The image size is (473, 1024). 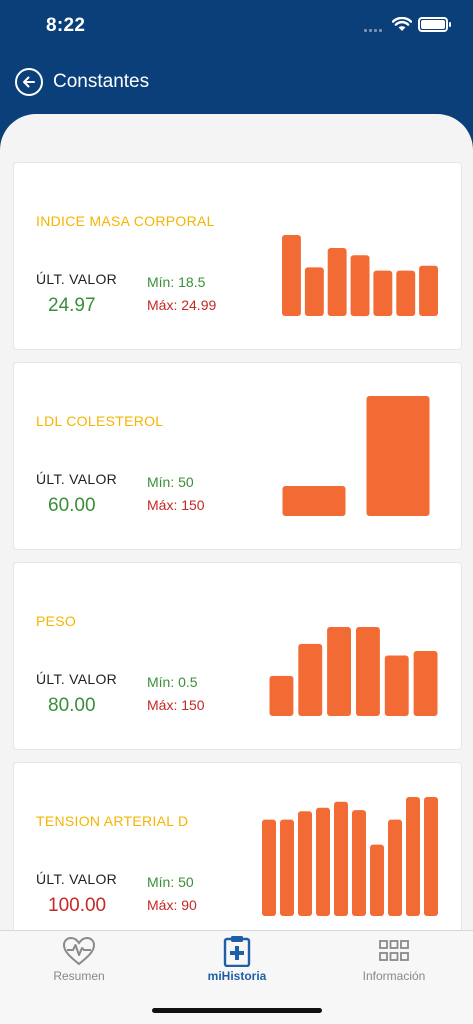 What do you see at coordinates (125, 221) in the screenshot?
I see `card-title: INDICE MASA CORPORAL` at bounding box center [125, 221].